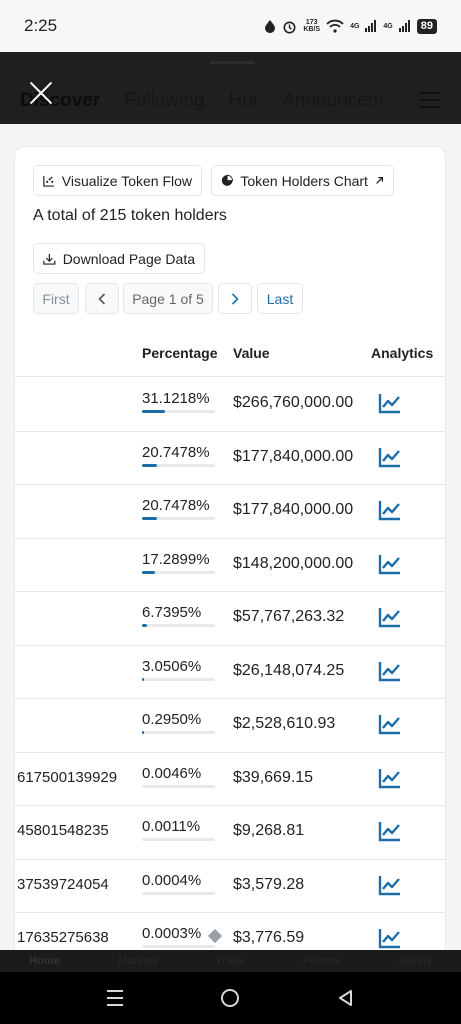 The height and width of the screenshot is (1024, 461). What do you see at coordinates (269, 830) in the screenshot?
I see `holder-value: $9,268.81` at bounding box center [269, 830].